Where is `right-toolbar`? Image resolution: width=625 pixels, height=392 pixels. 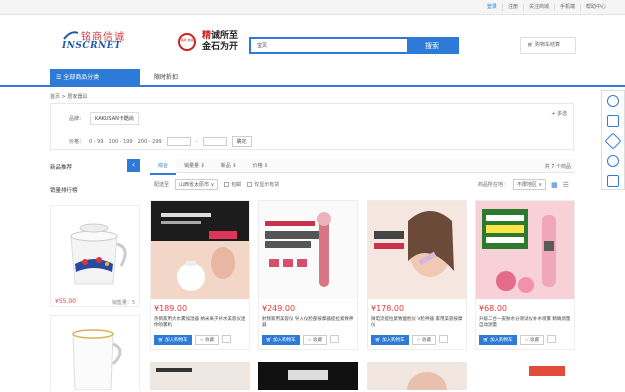
right-toolbar is located at coordinates (613, 140).